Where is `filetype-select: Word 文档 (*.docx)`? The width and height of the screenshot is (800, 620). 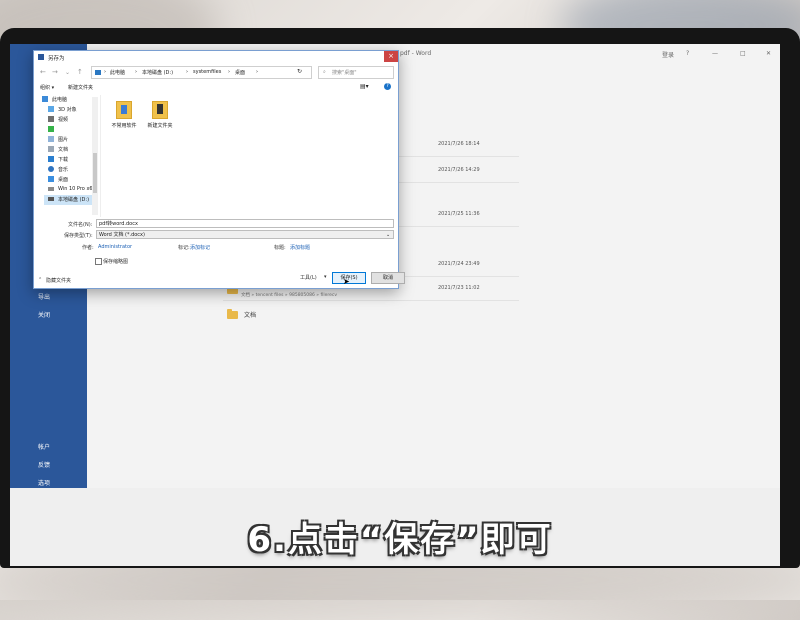 filetype-select: Word 文档 (*.docx) is located at coordinates (245, 234).